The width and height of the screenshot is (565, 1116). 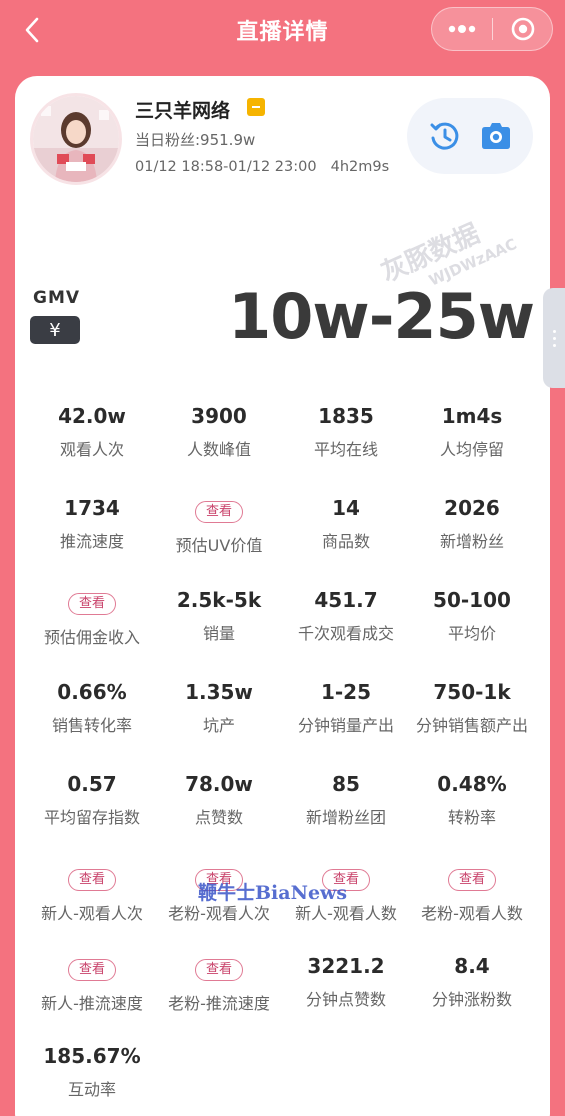 What do you see at coordinates (92, 707) in the screenshot?
I see `metric-item: 0.66% 销售转化率` at bounding box center [92, 707].